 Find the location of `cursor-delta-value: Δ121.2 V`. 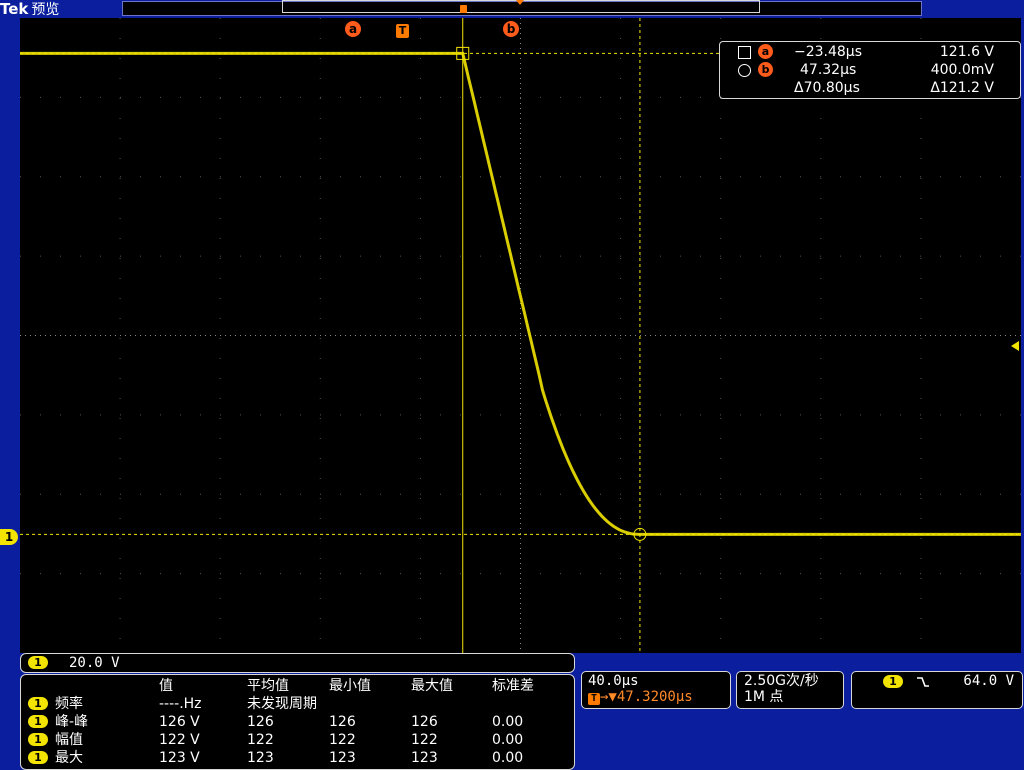

cursor-delta-value: Δ121.2 V is located at coordinates (962, 88).